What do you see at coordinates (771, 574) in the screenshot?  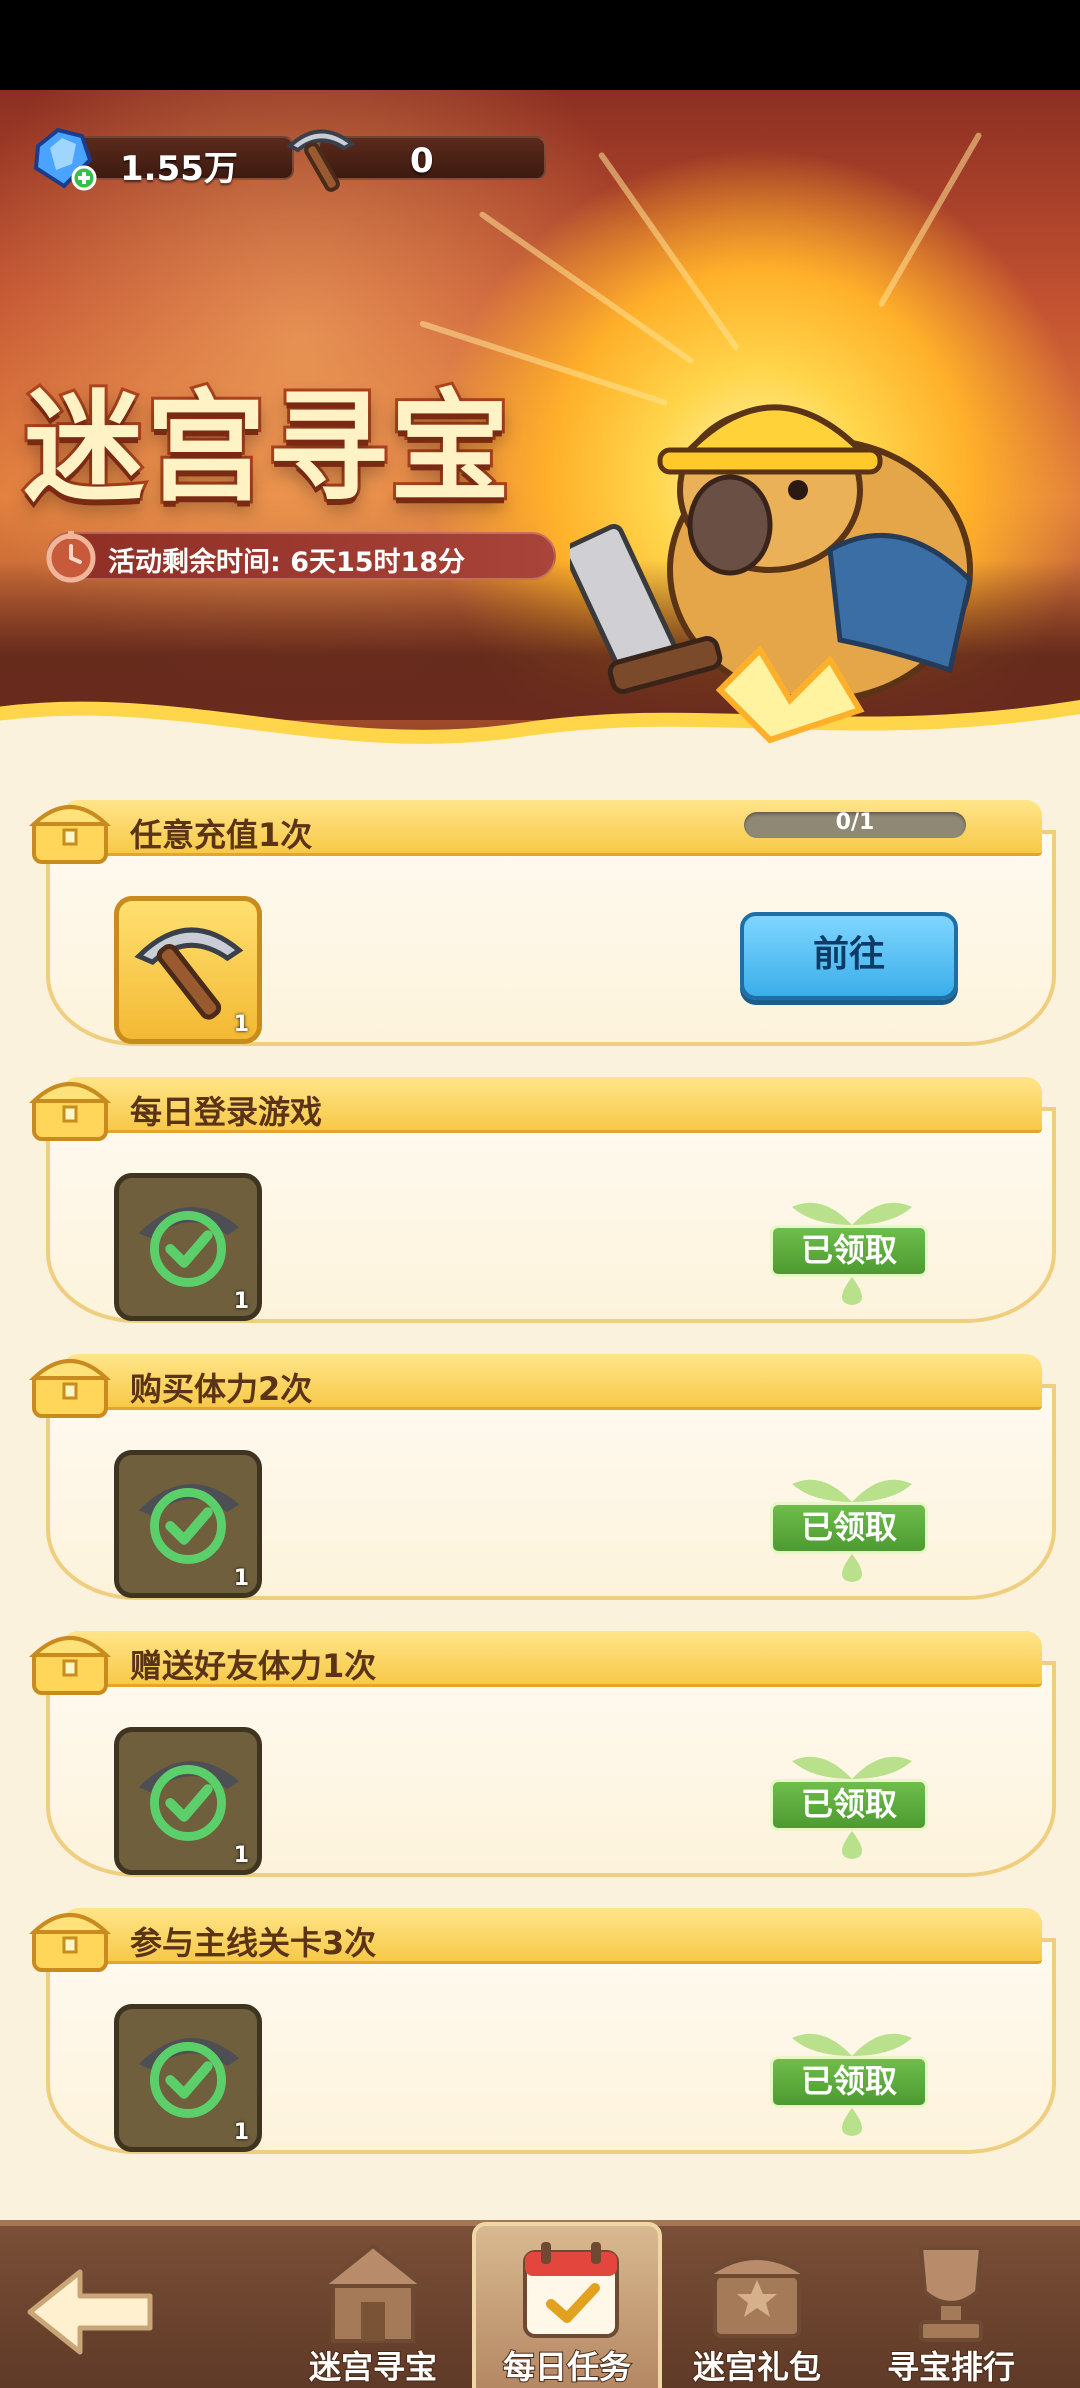 I see `capybara-miner-mascot` at bounding box center [771, 574].